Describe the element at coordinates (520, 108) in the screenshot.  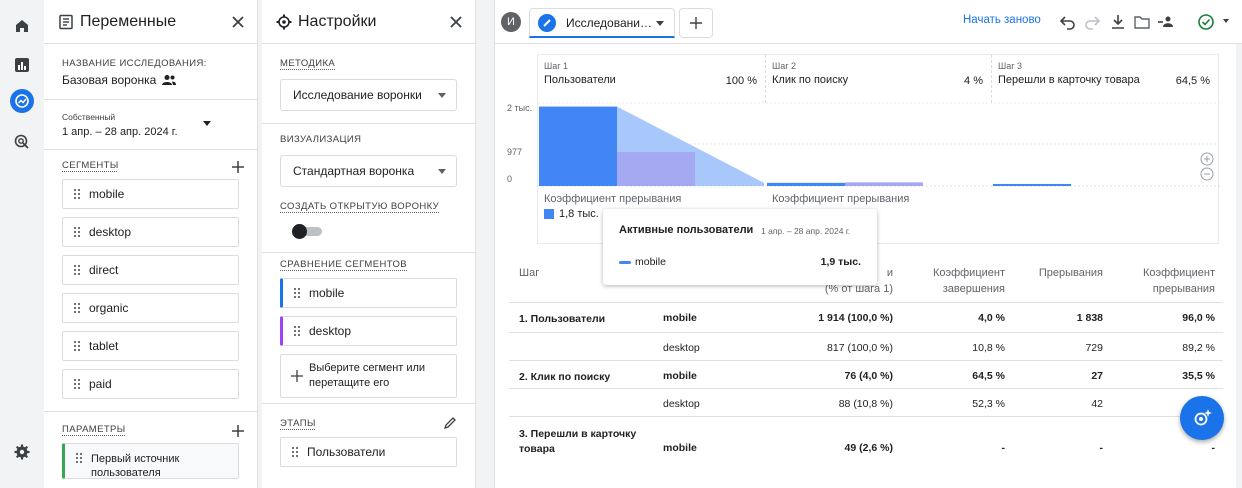
I see `y-tick-max: 2 тыс.` at that location.